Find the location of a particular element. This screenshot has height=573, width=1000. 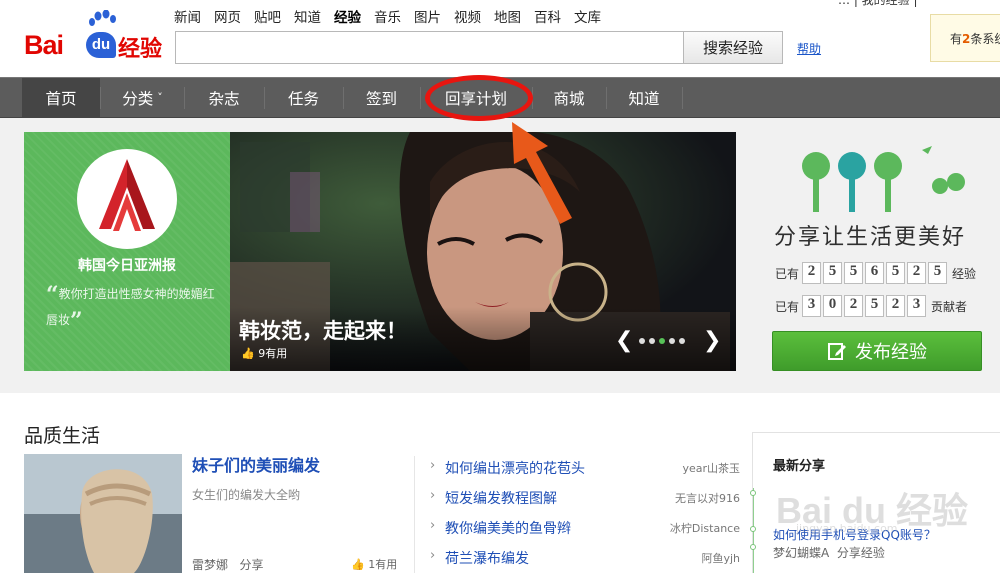

watermark-sub: jingyan.baidu.com is located at coordinates (847, 528).